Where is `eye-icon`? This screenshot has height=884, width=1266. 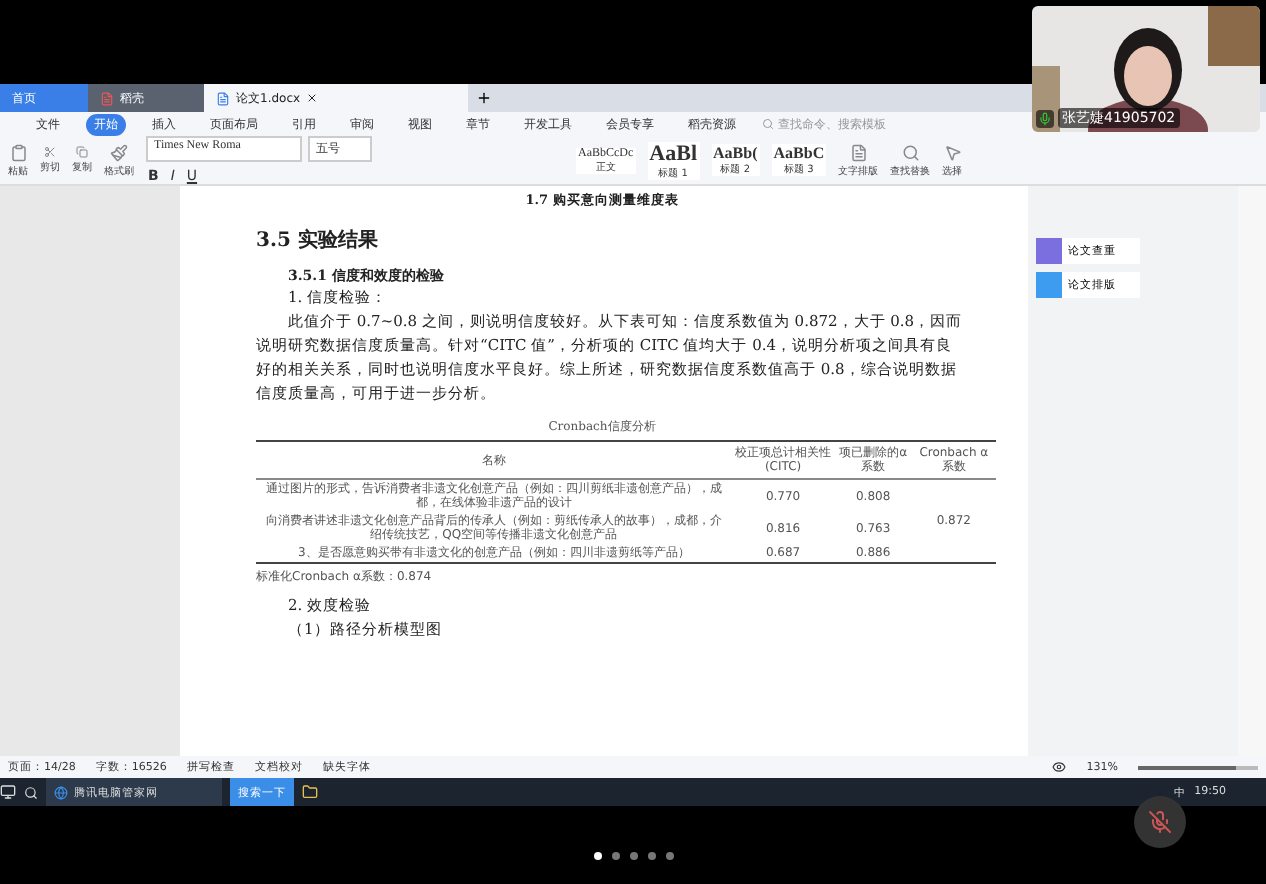 eye-icon is located at coordinates (1059, 767).